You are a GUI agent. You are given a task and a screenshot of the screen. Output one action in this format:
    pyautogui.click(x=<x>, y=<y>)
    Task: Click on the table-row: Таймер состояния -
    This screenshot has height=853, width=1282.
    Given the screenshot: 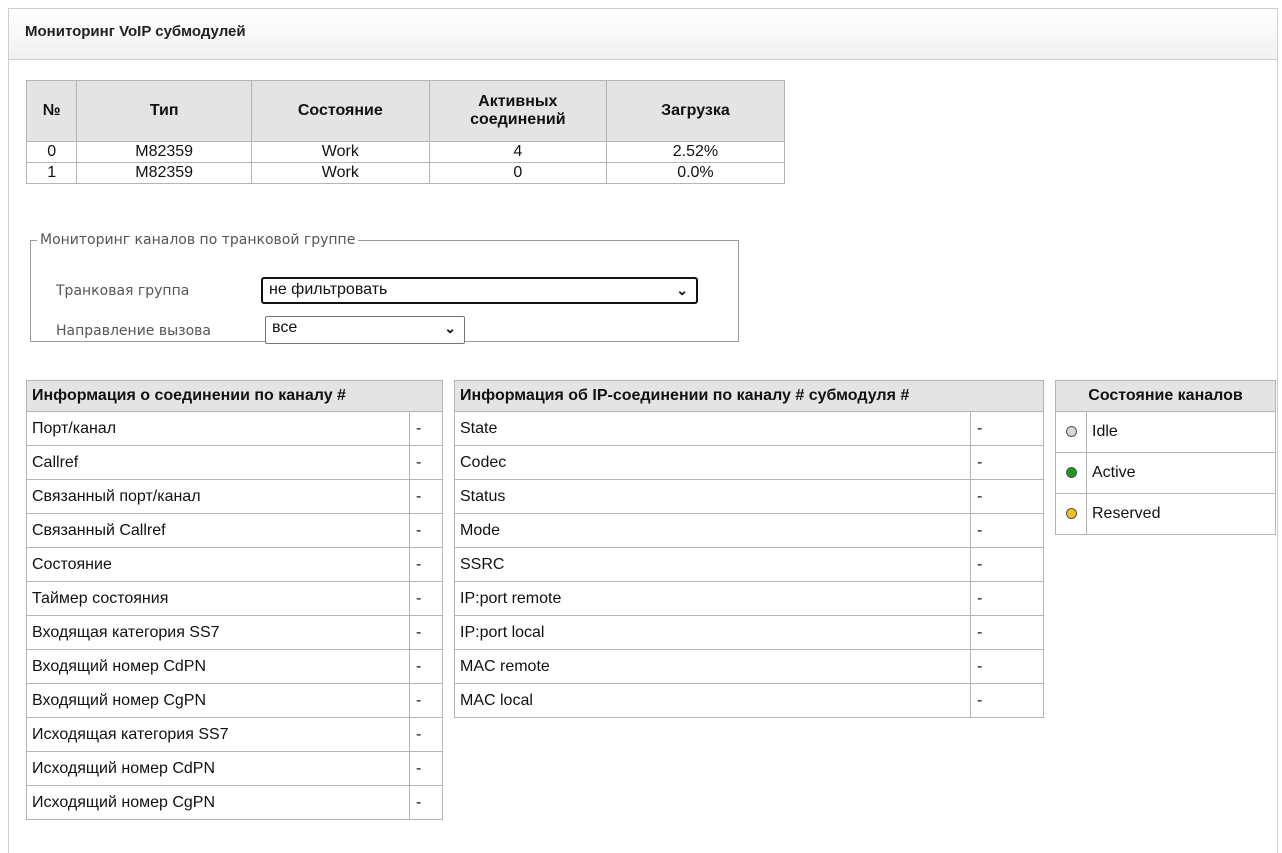 What is the action you would take?
    pyautogui.click(x=234, y=598)
    